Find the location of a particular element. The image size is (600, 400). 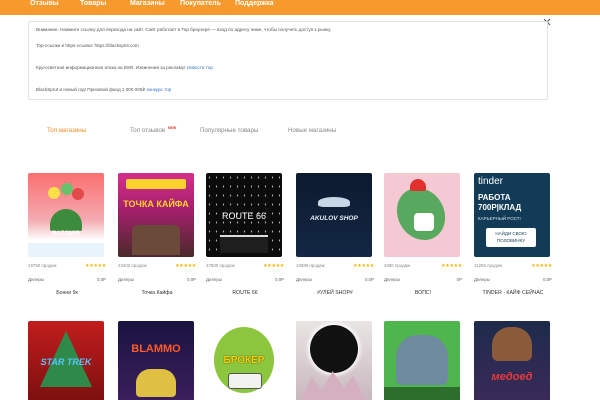

tinder-cta-box: НАЙДИ СВОЮ ПОЛОВИНКУ is located at coordinates (511, 237).